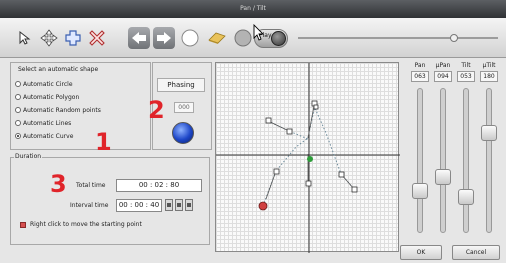  What do you see at coordinates (139, 205) in the screenshot?
I see `interval-time-field: 00 : 00 : 40` at bounding box center [139, 205].